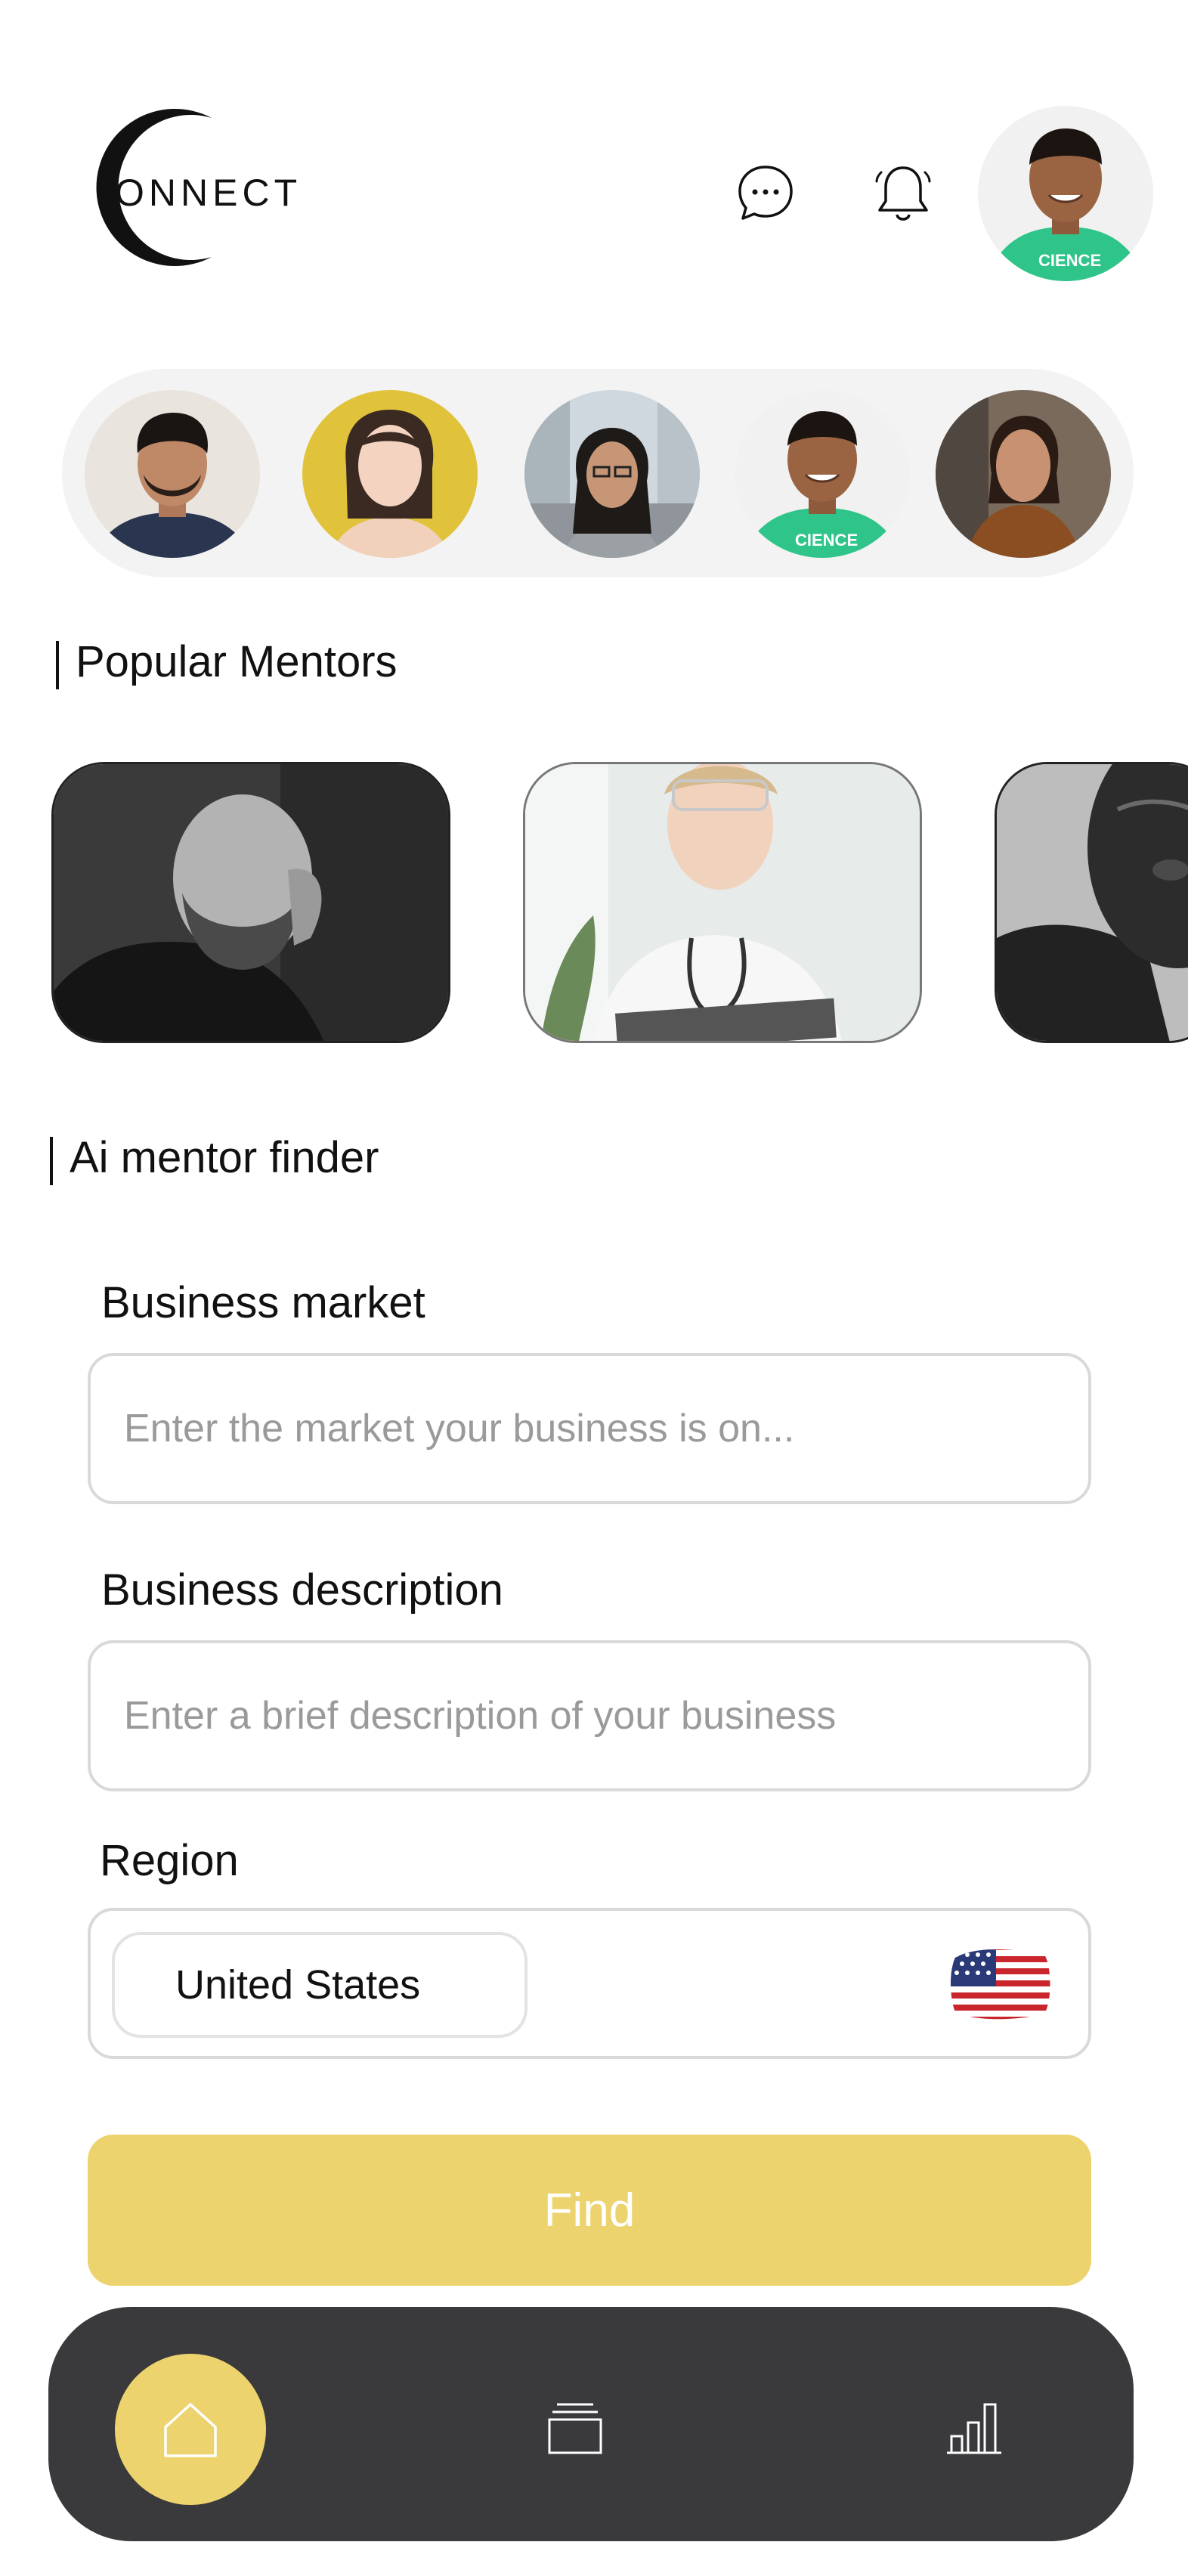  Describe the element at coordinates (590, 2210) in the screenshot. I see `find-button: Find` at that location.